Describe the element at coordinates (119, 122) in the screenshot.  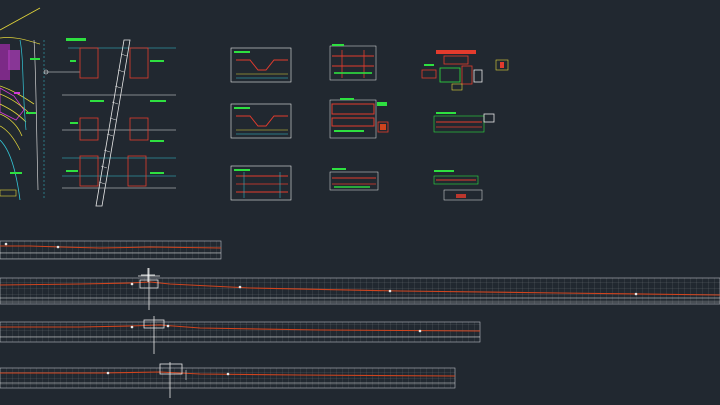
I see `plan-grid` at that location.